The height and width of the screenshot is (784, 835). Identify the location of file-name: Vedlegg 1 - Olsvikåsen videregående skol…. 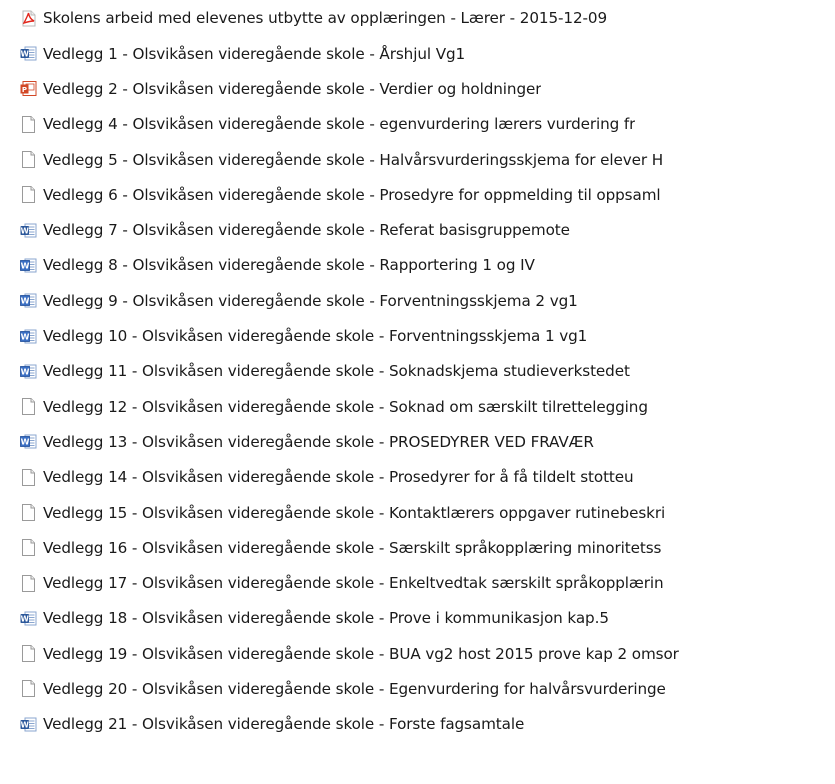
(254, 53).